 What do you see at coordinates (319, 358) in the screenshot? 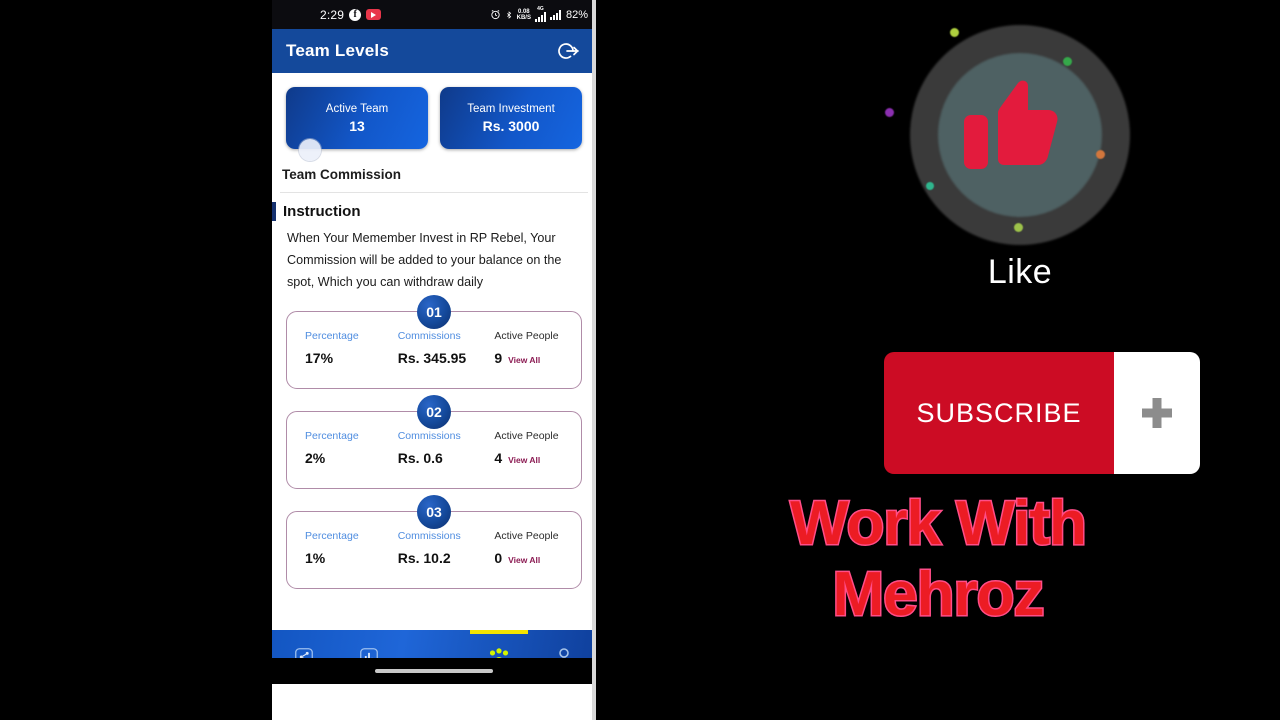
I see `percentage-value: 17%` at bounding box center [319, 358].